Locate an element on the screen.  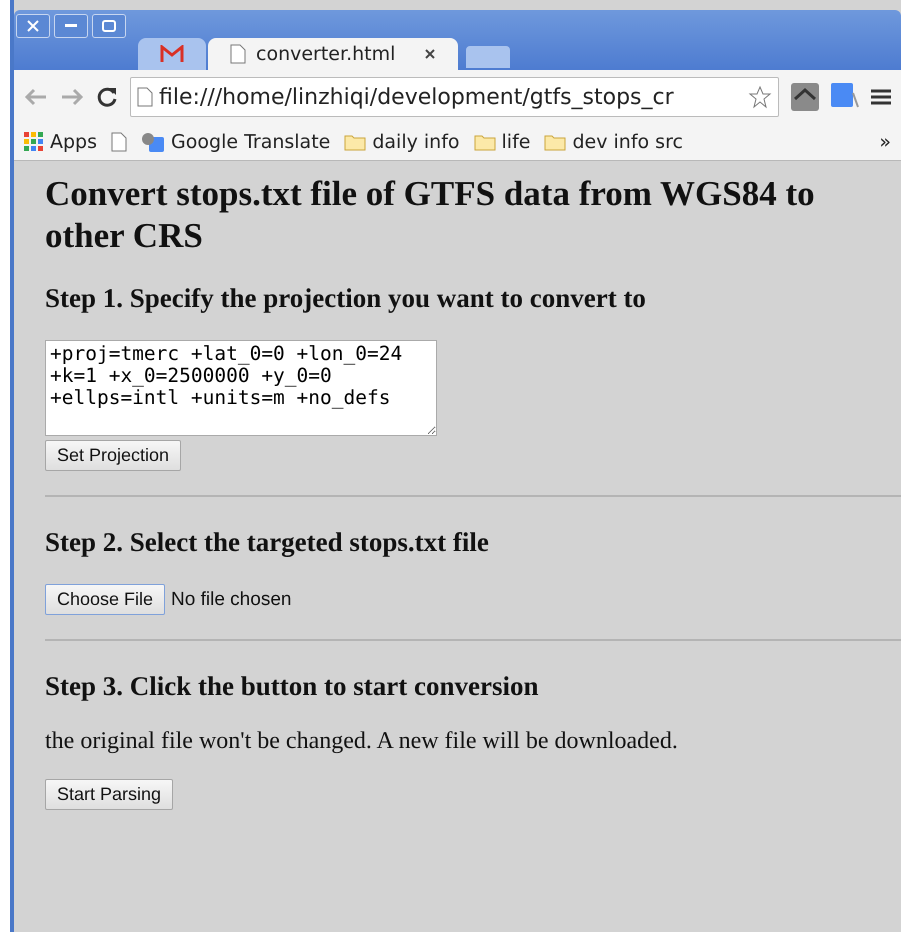
address-bar: file:///home/linzhiqi/development/gtfs_stops_cr is located at coordinates (454, 97).